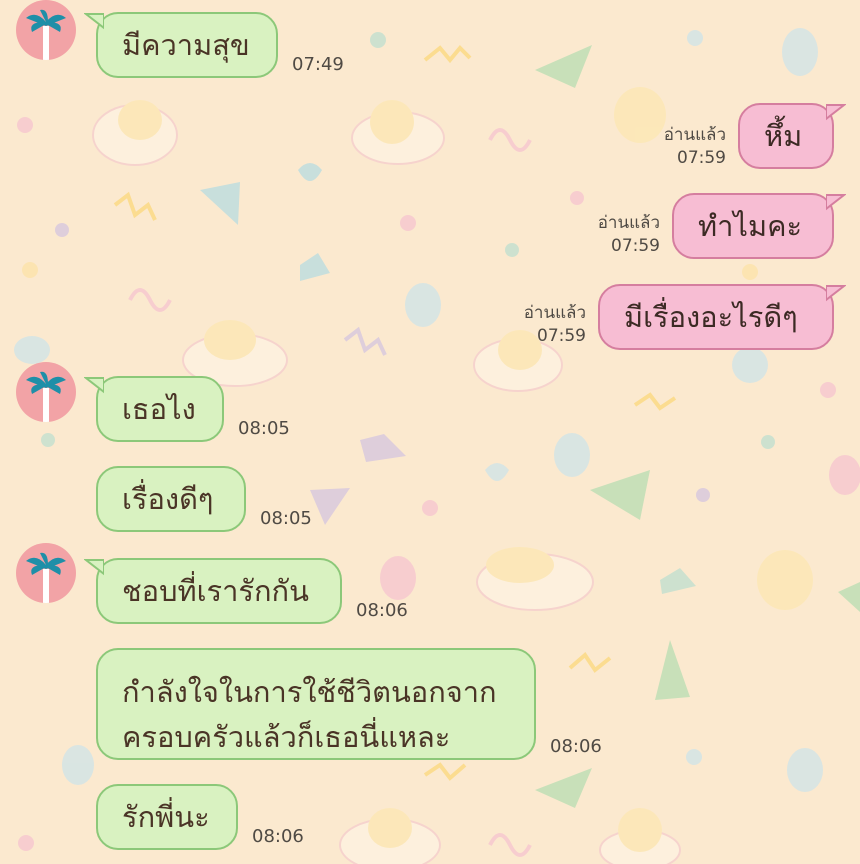  I want to click on message-time: 07:49, so click(318, 64).